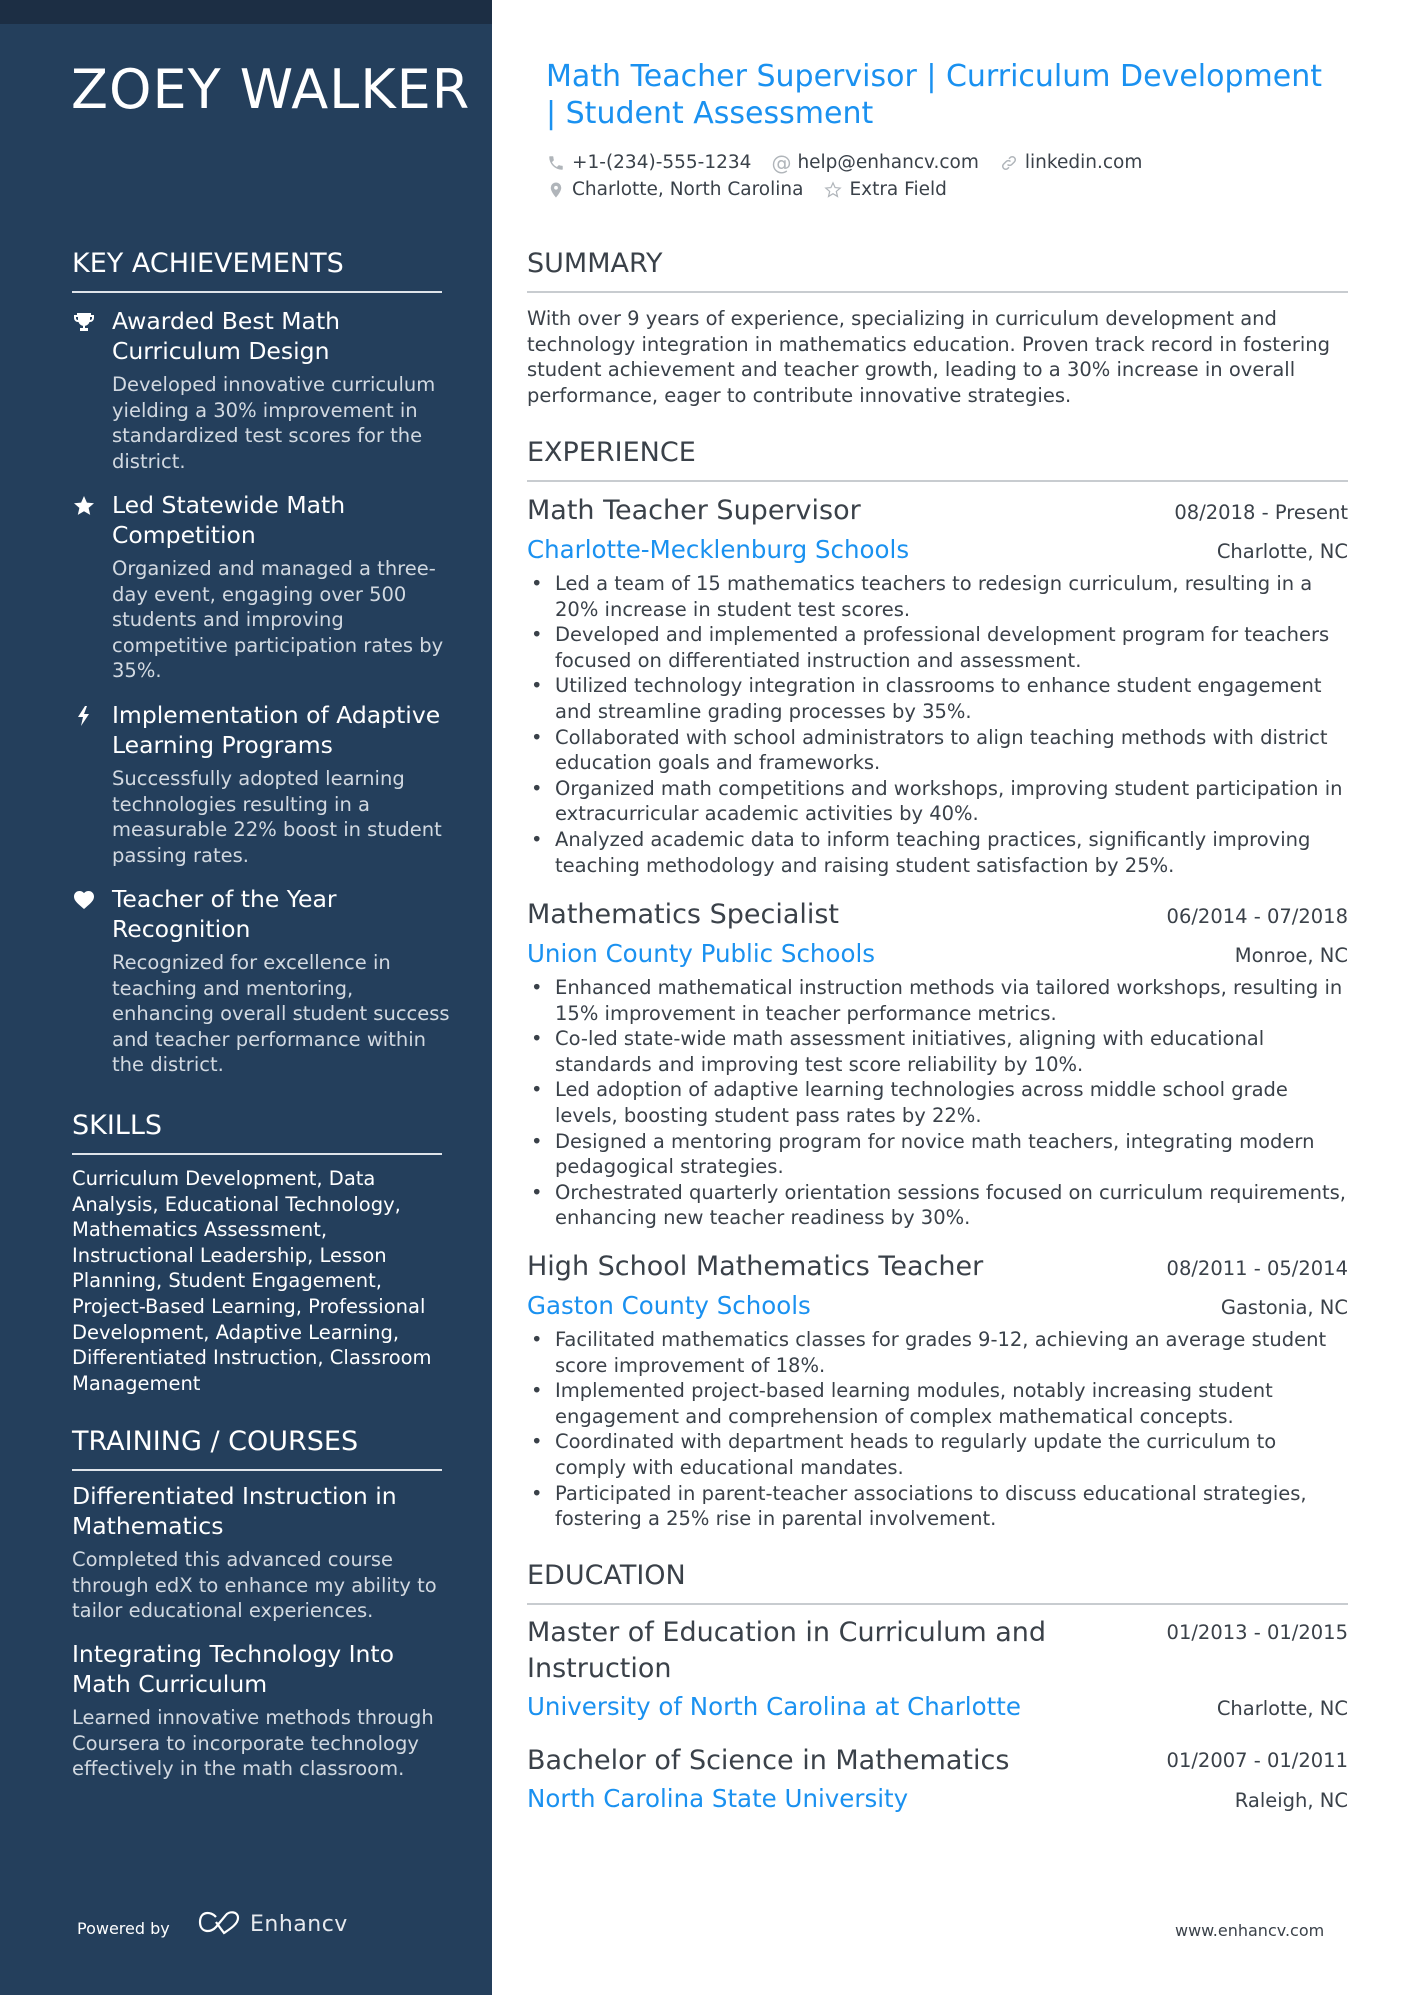 This screenshot has width=1410, height=1995. I want to click on job-company: Gaston County Schools, so click(669, 1306).